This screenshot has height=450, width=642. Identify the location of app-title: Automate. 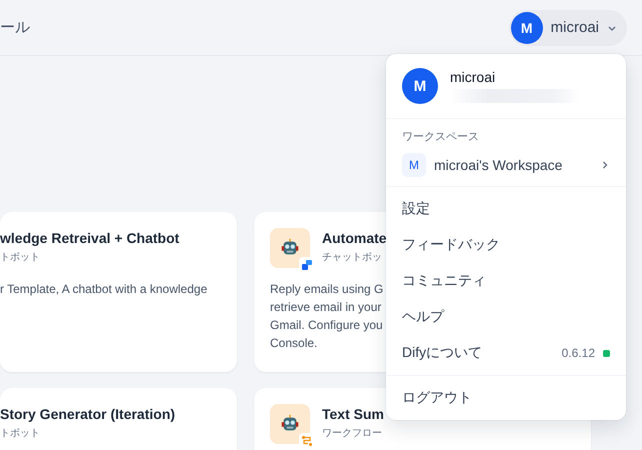
(354, 238).